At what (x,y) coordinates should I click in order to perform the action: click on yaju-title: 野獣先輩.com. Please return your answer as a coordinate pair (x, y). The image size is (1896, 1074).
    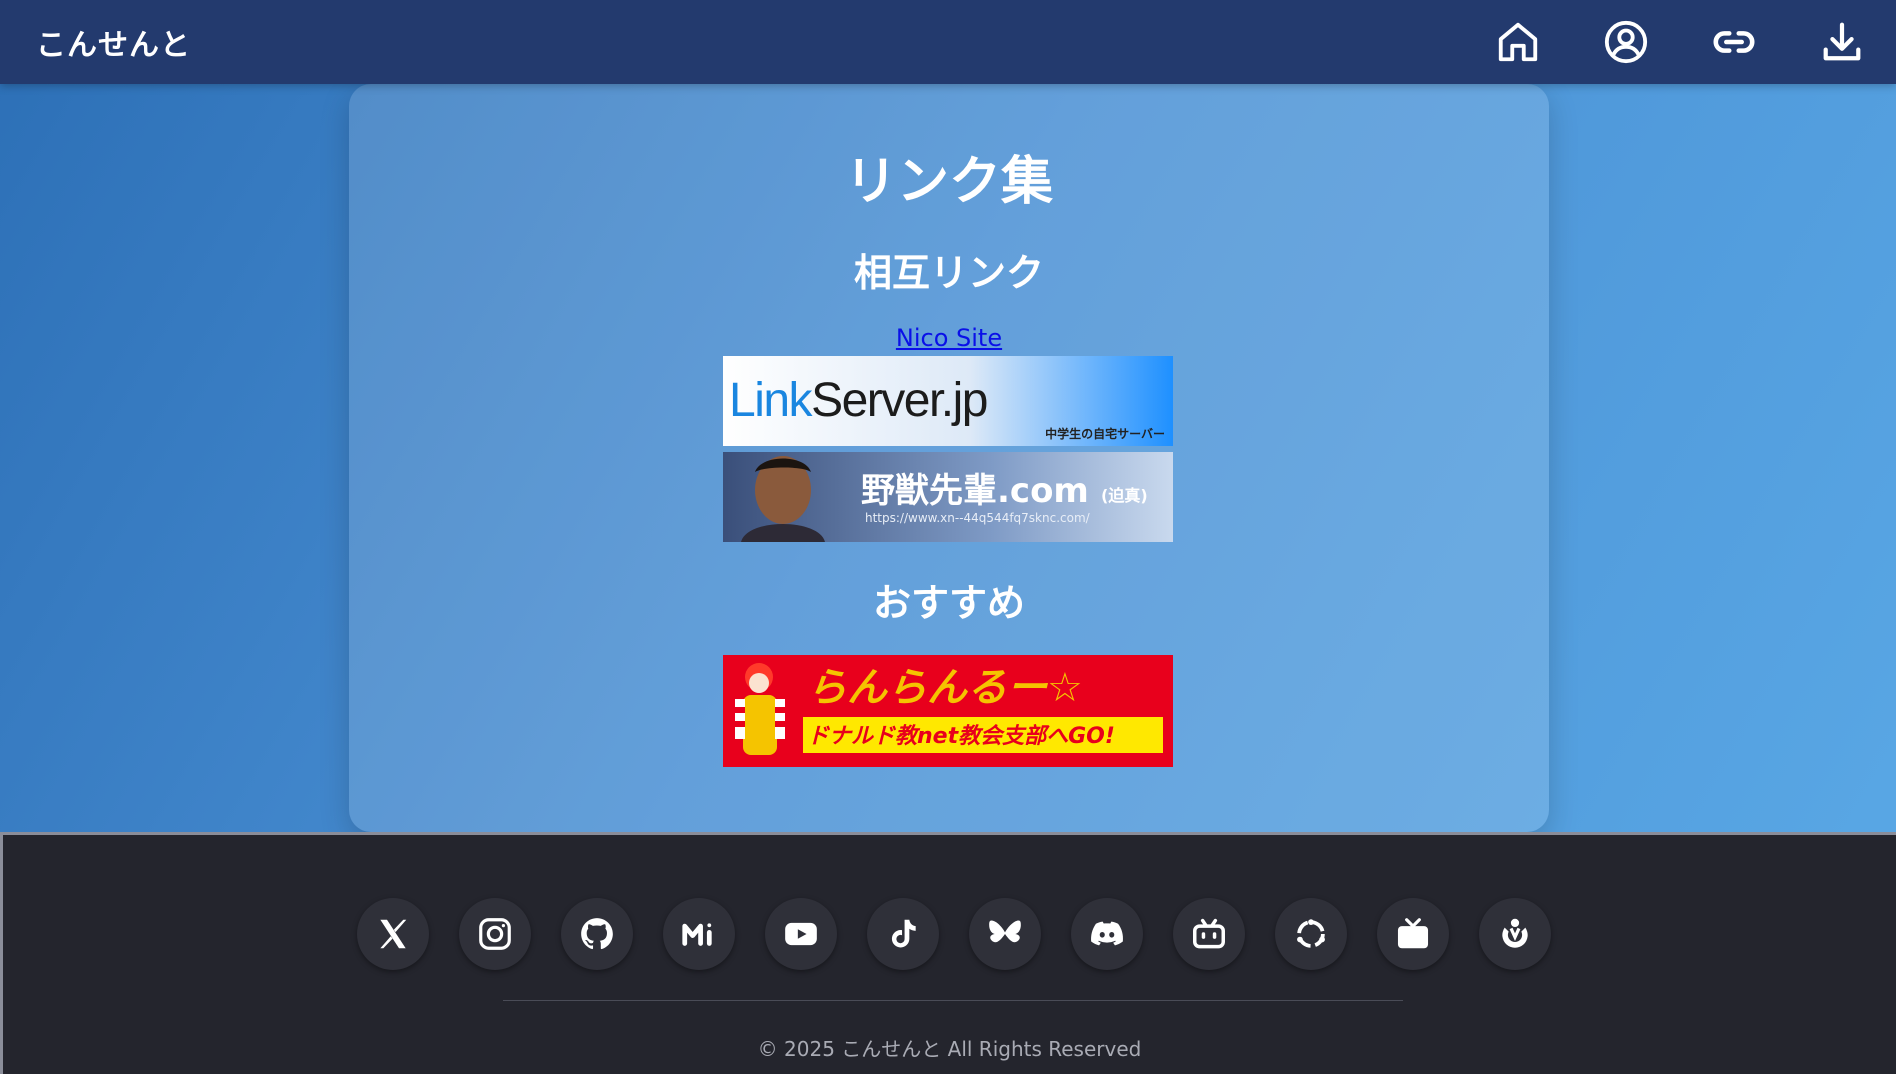
    Looking at the image, I should click on (975, 491).